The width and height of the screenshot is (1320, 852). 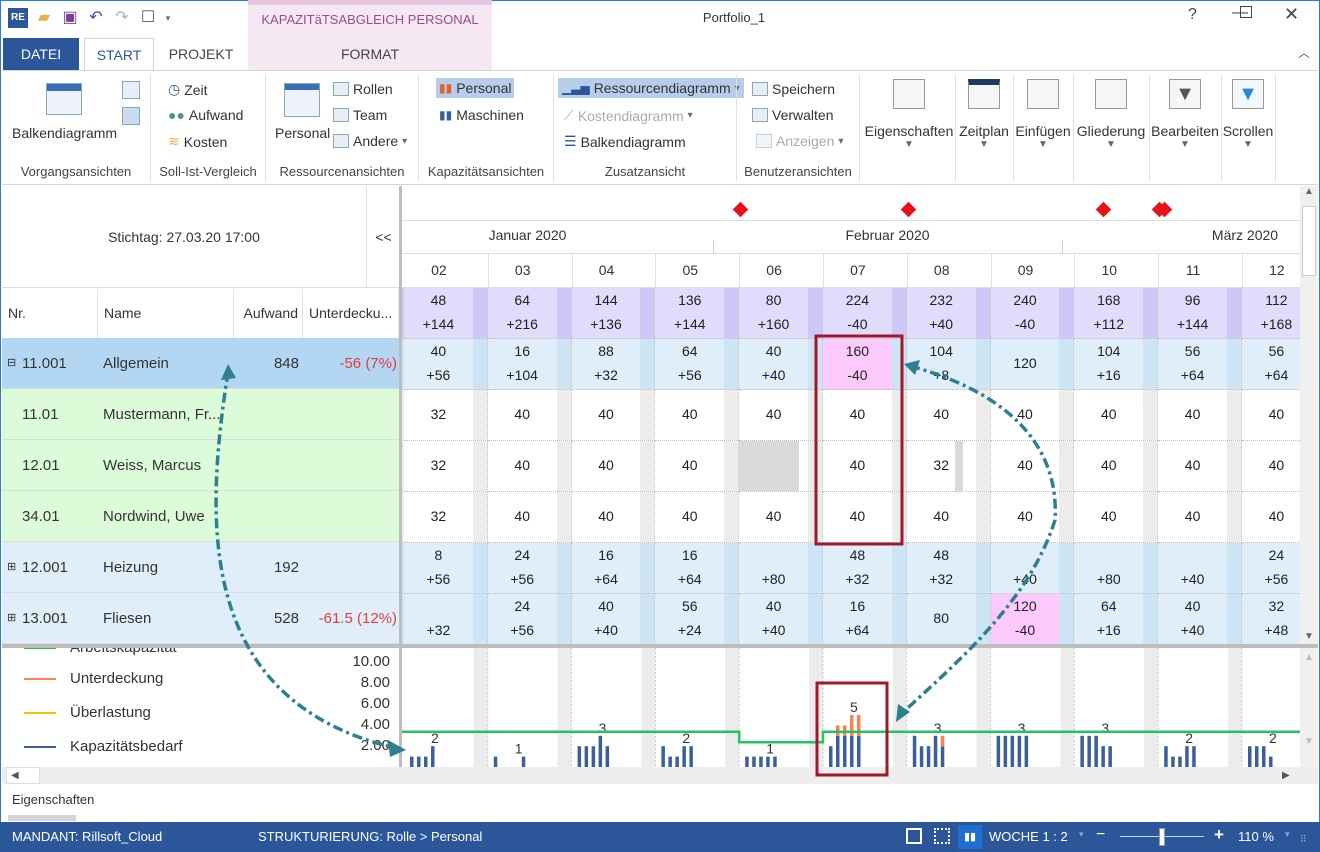 What do you see at coordinates (119, 54) in the screenshot?
I see `tab-start: START` at bounding box center [119, 54].